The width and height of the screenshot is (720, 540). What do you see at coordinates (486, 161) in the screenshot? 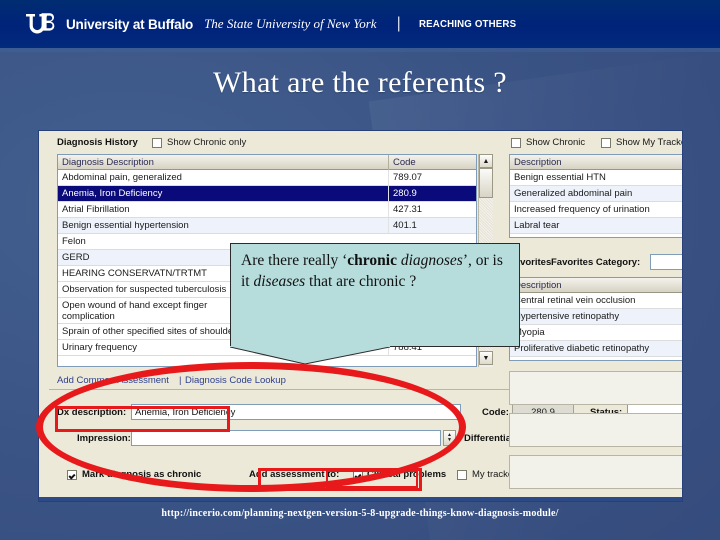
I see `scroll-up-icon: ▲` at bounding box center [486, 161].